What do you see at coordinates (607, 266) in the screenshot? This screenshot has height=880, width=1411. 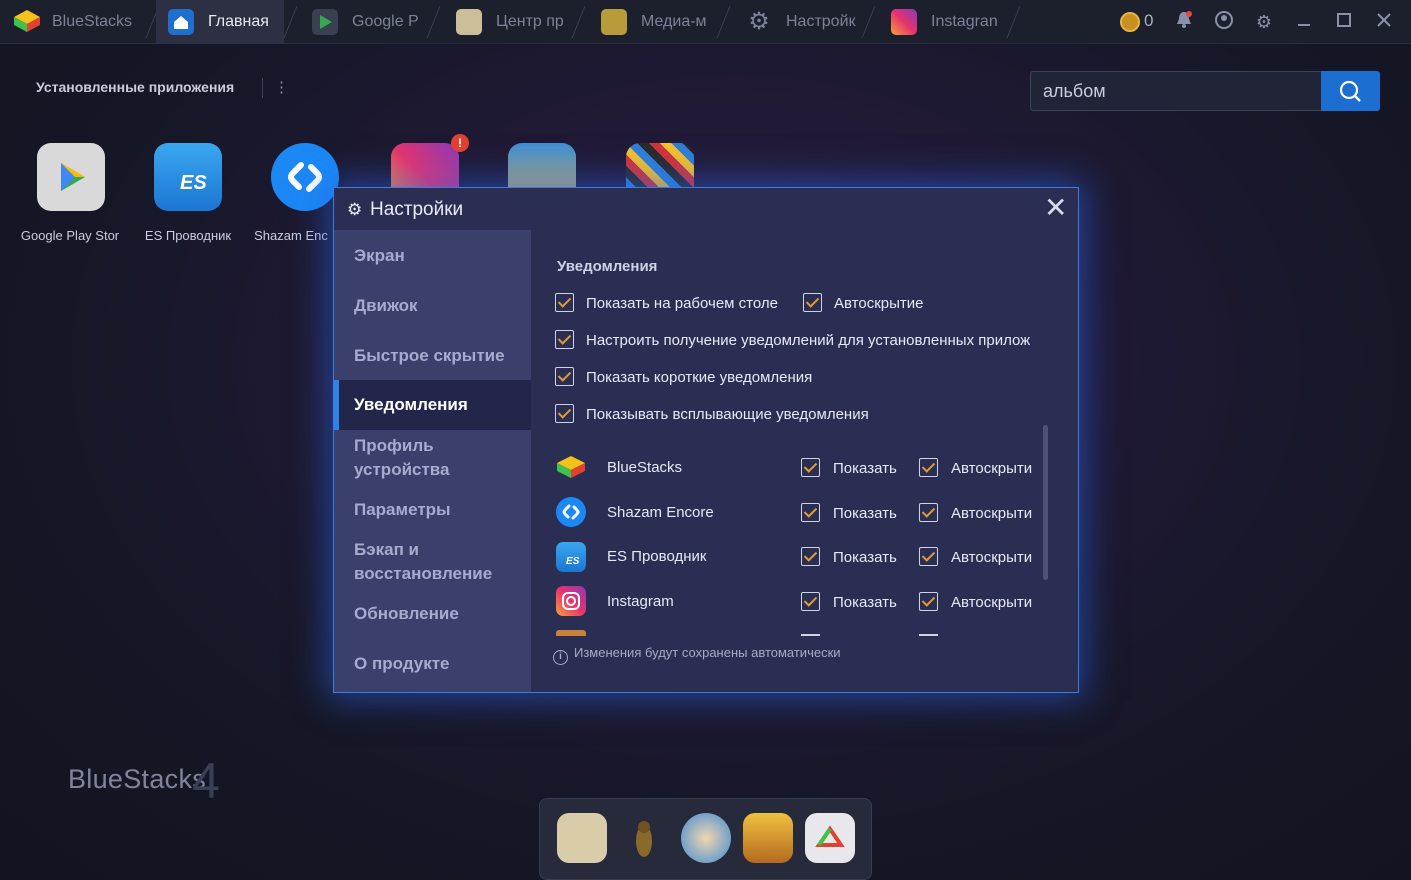 I see `section-title: Уведомления` at bounding box center [607, 266].